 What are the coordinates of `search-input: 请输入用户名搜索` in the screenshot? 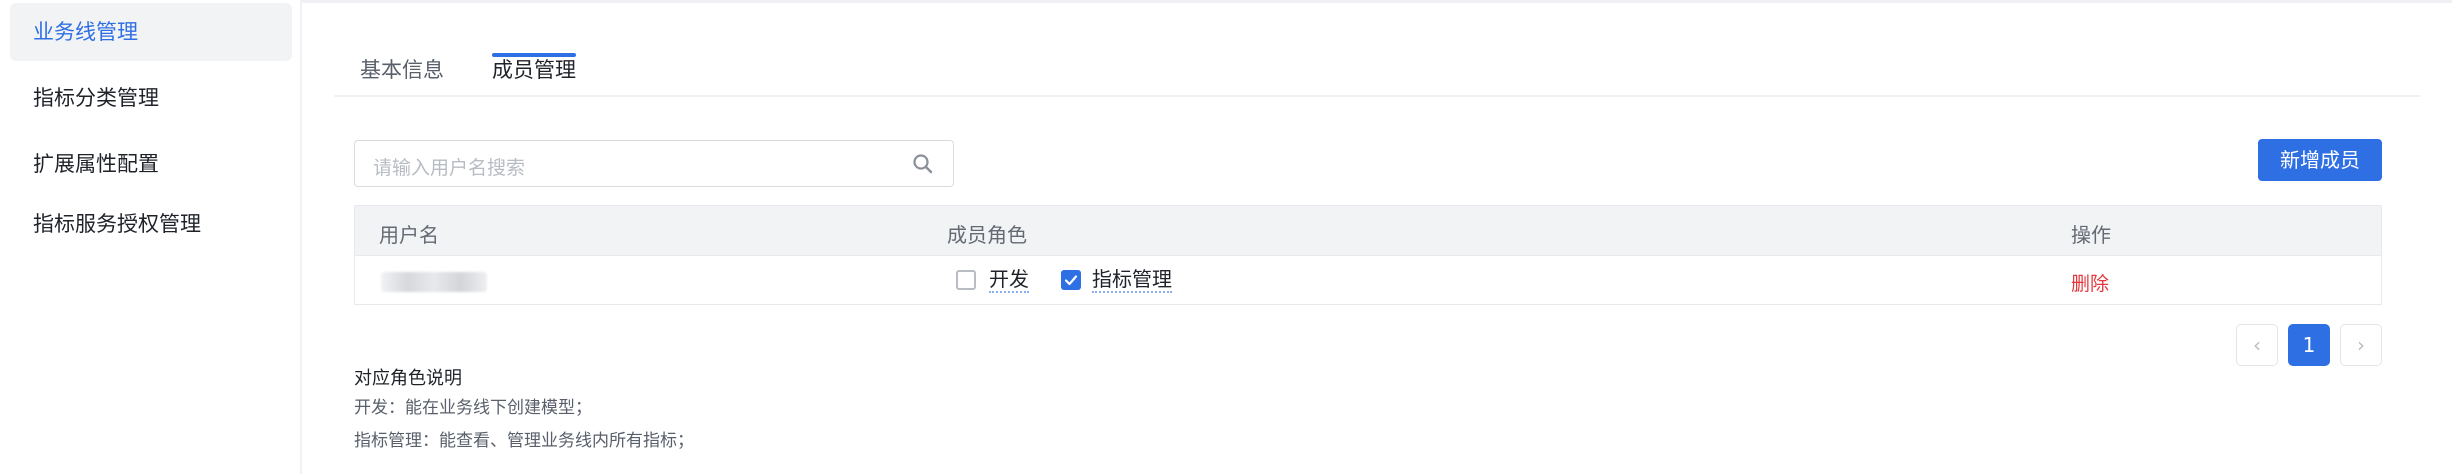 It's located at (654, 163).